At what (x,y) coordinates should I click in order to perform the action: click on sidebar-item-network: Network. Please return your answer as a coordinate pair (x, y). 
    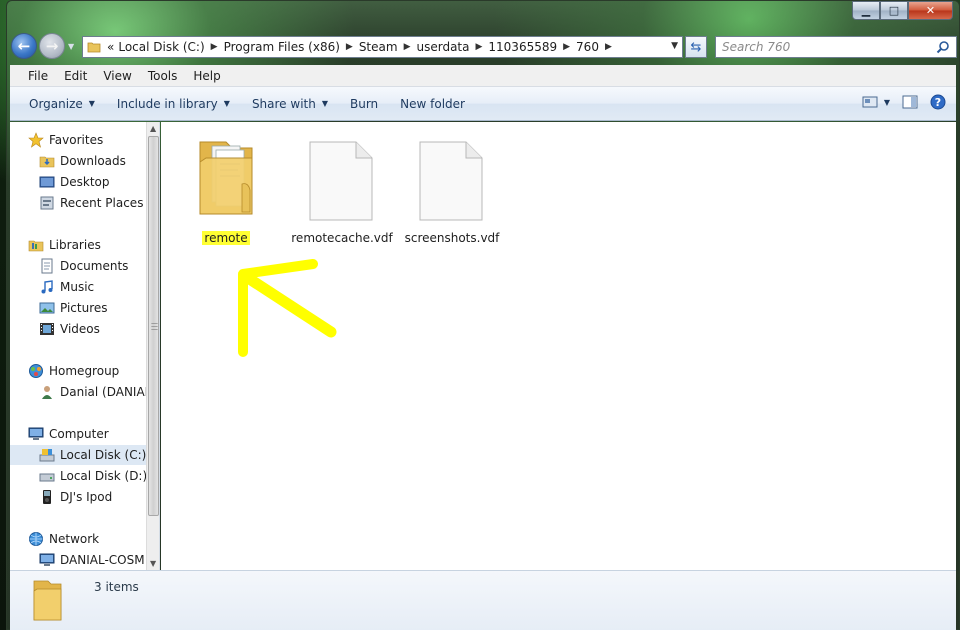
    Looking at the image, I should click on (78, 539).